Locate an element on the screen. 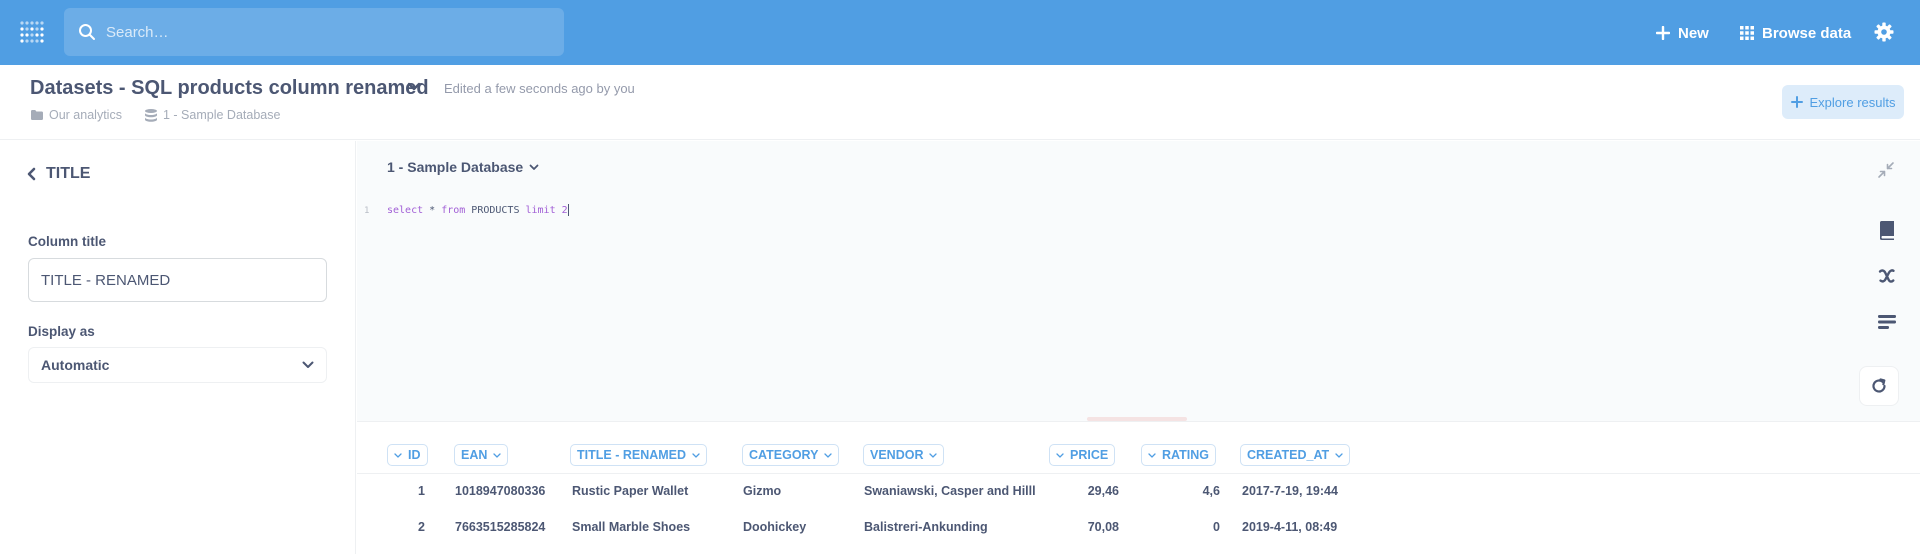 This screenshot has height=554, width=1920. display-as-label: Display as is located at coordinates (61, 331).